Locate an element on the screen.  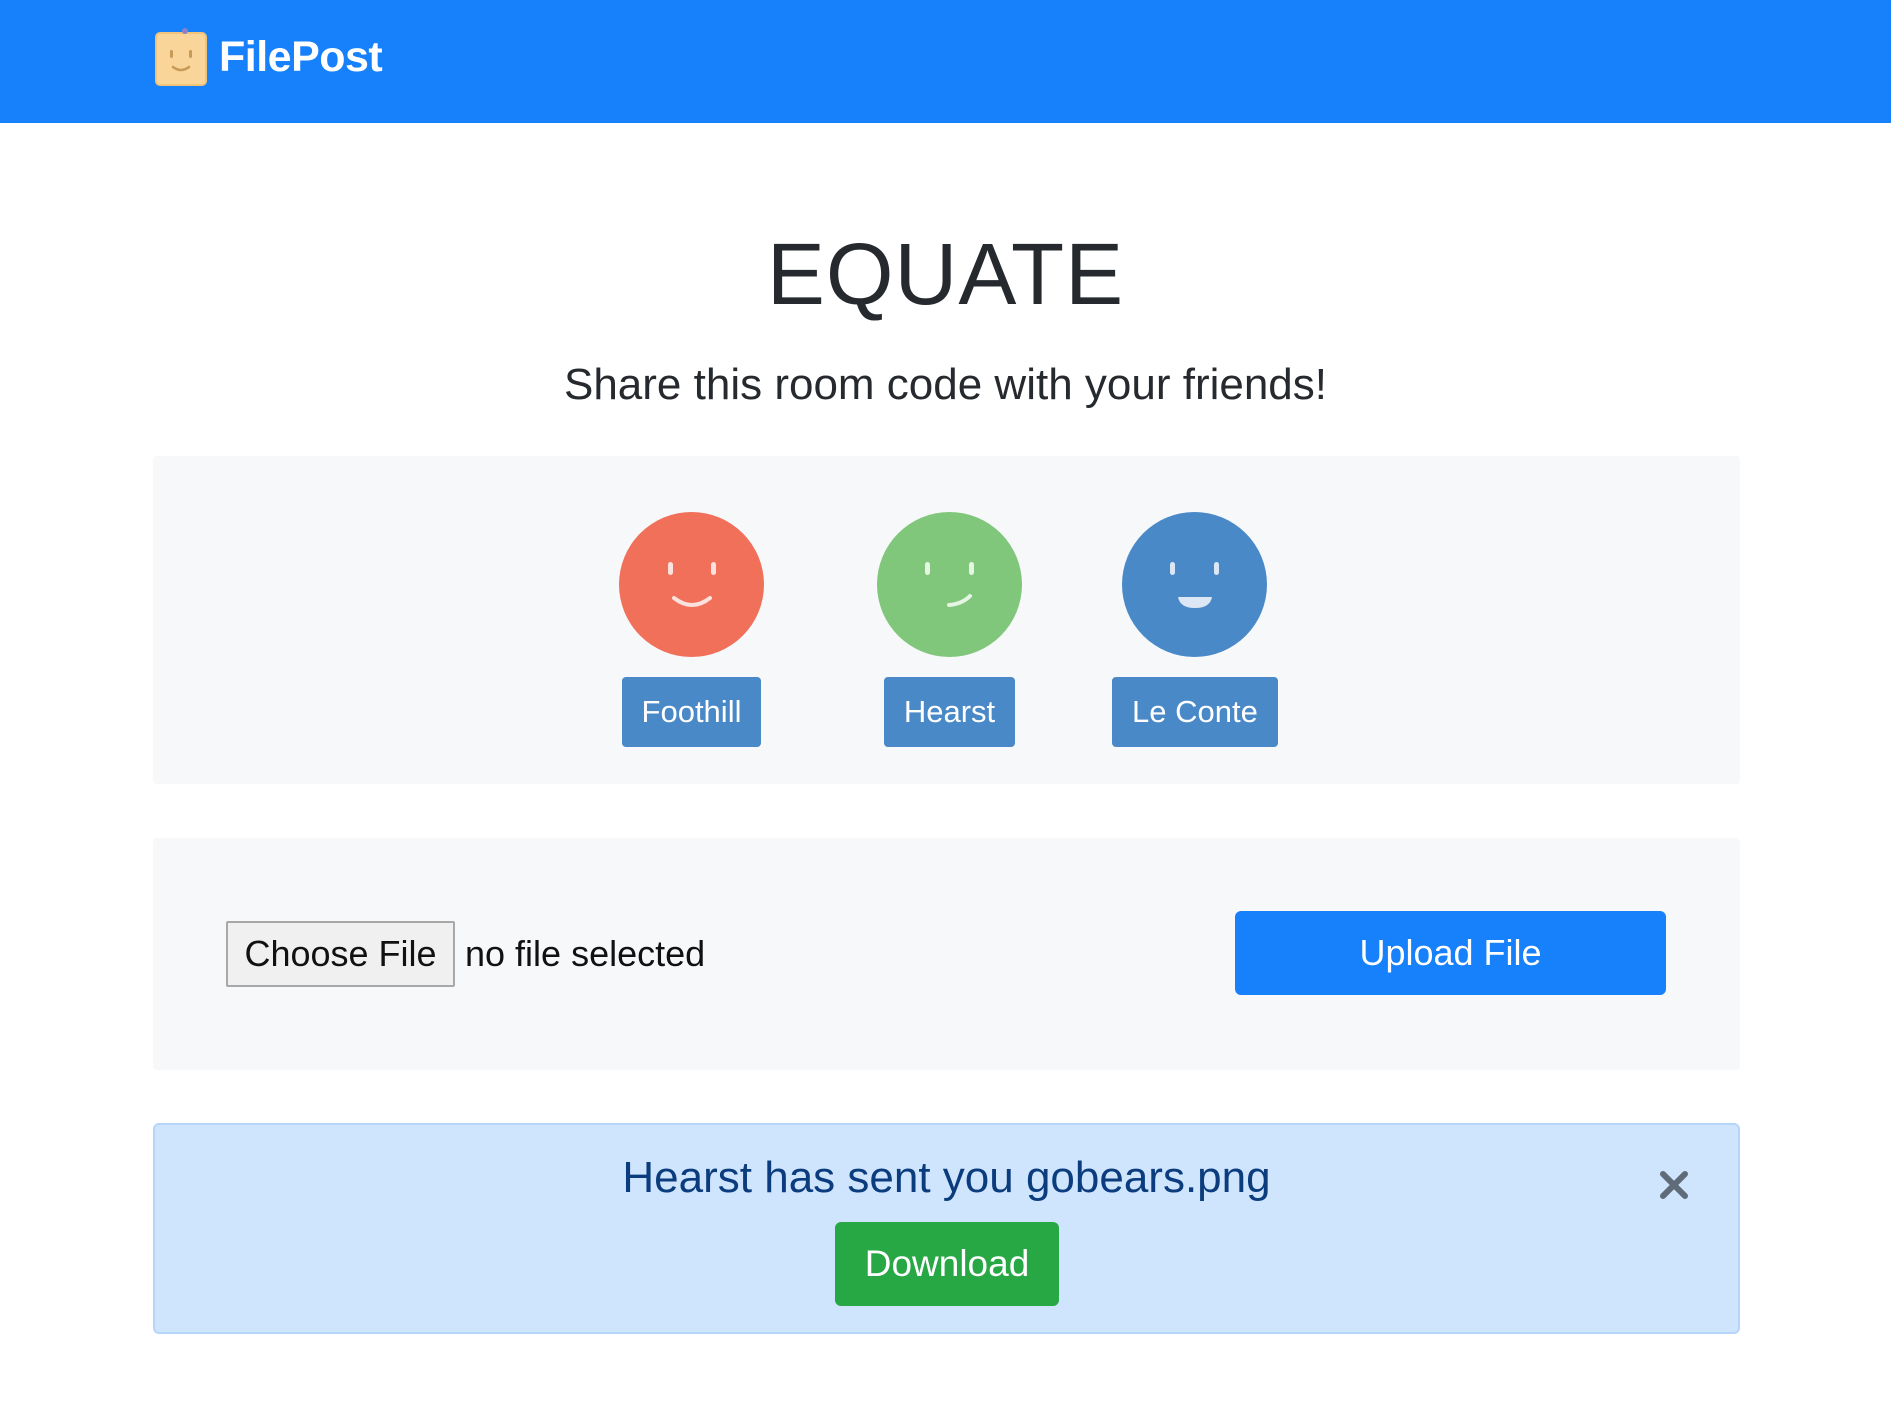
file-input: Choose File no file selected is located at coordinates (465, 954).